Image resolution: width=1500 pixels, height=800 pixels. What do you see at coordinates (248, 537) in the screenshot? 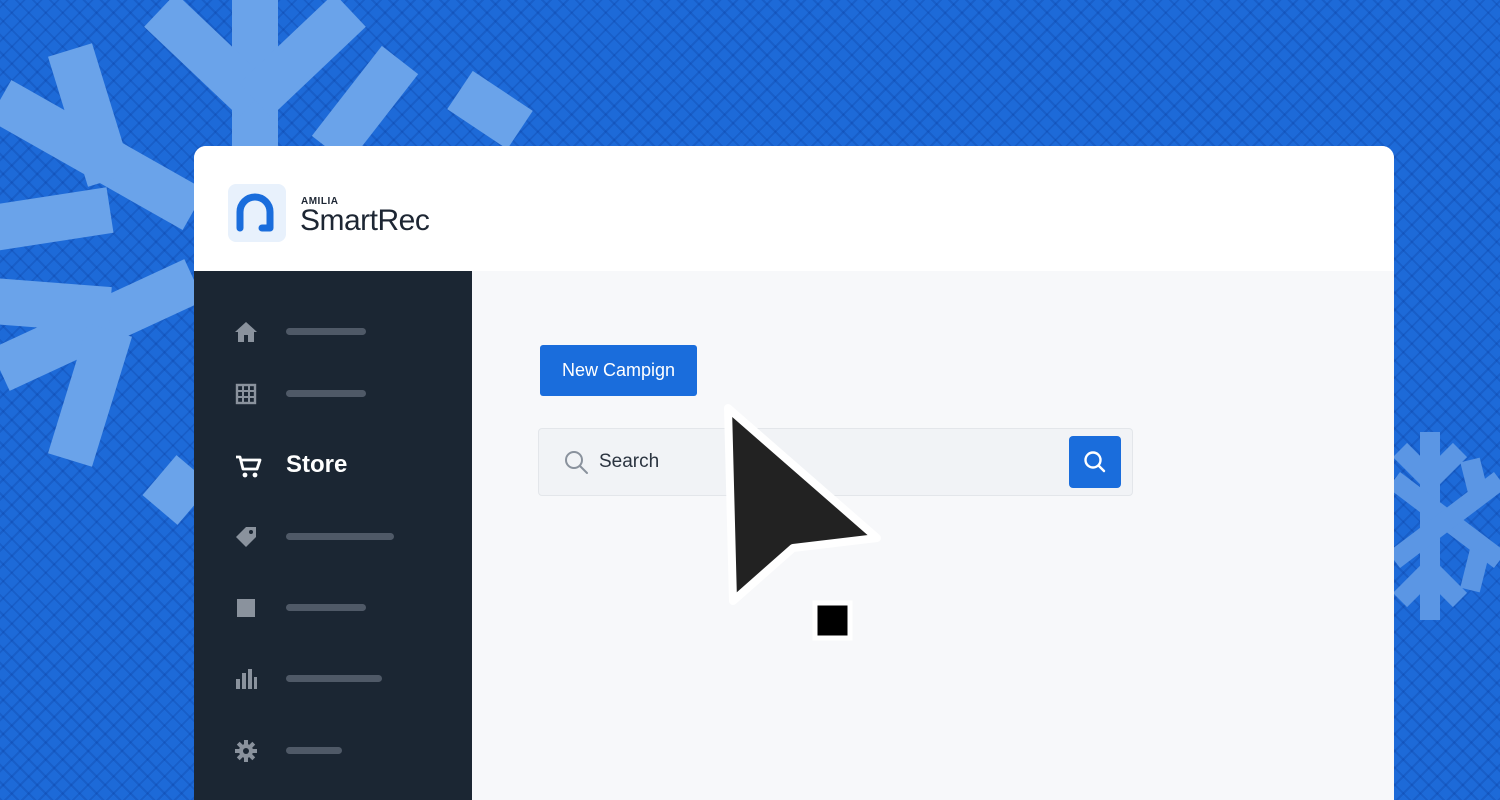
I see `tag-icon` at bounding box center [248, 537].